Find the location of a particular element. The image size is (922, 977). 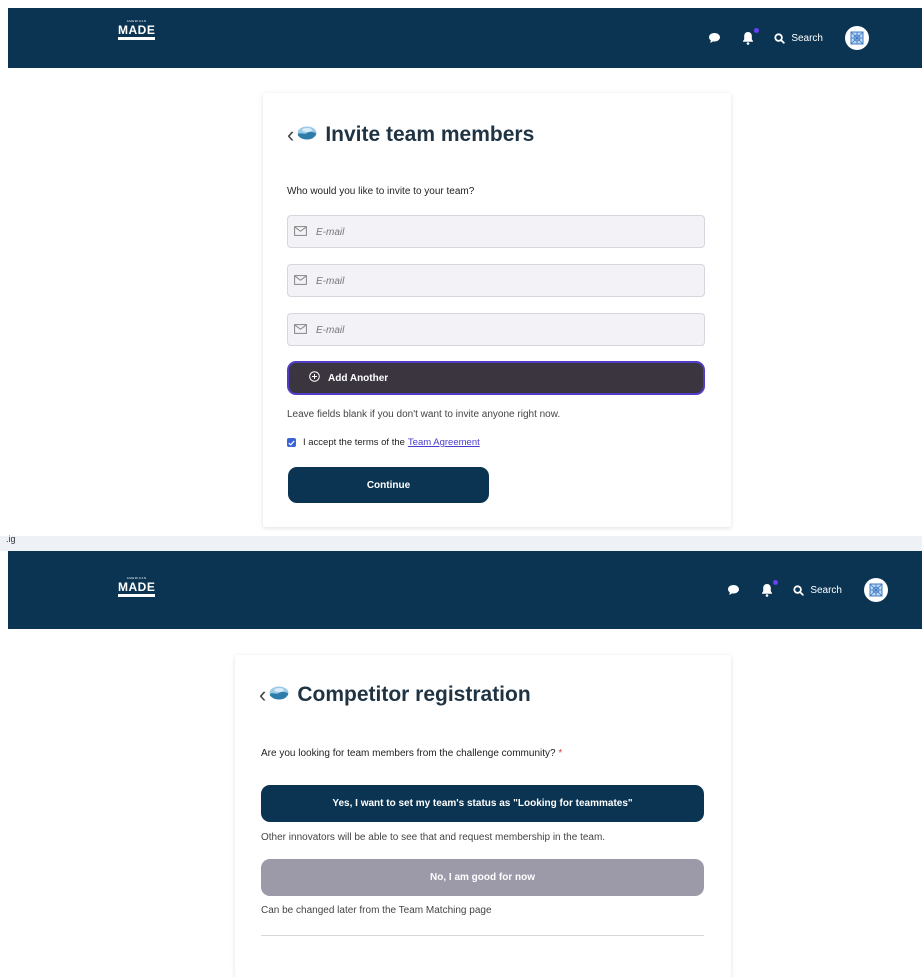

strip-text: .ig is located at coordinates (11, 539).